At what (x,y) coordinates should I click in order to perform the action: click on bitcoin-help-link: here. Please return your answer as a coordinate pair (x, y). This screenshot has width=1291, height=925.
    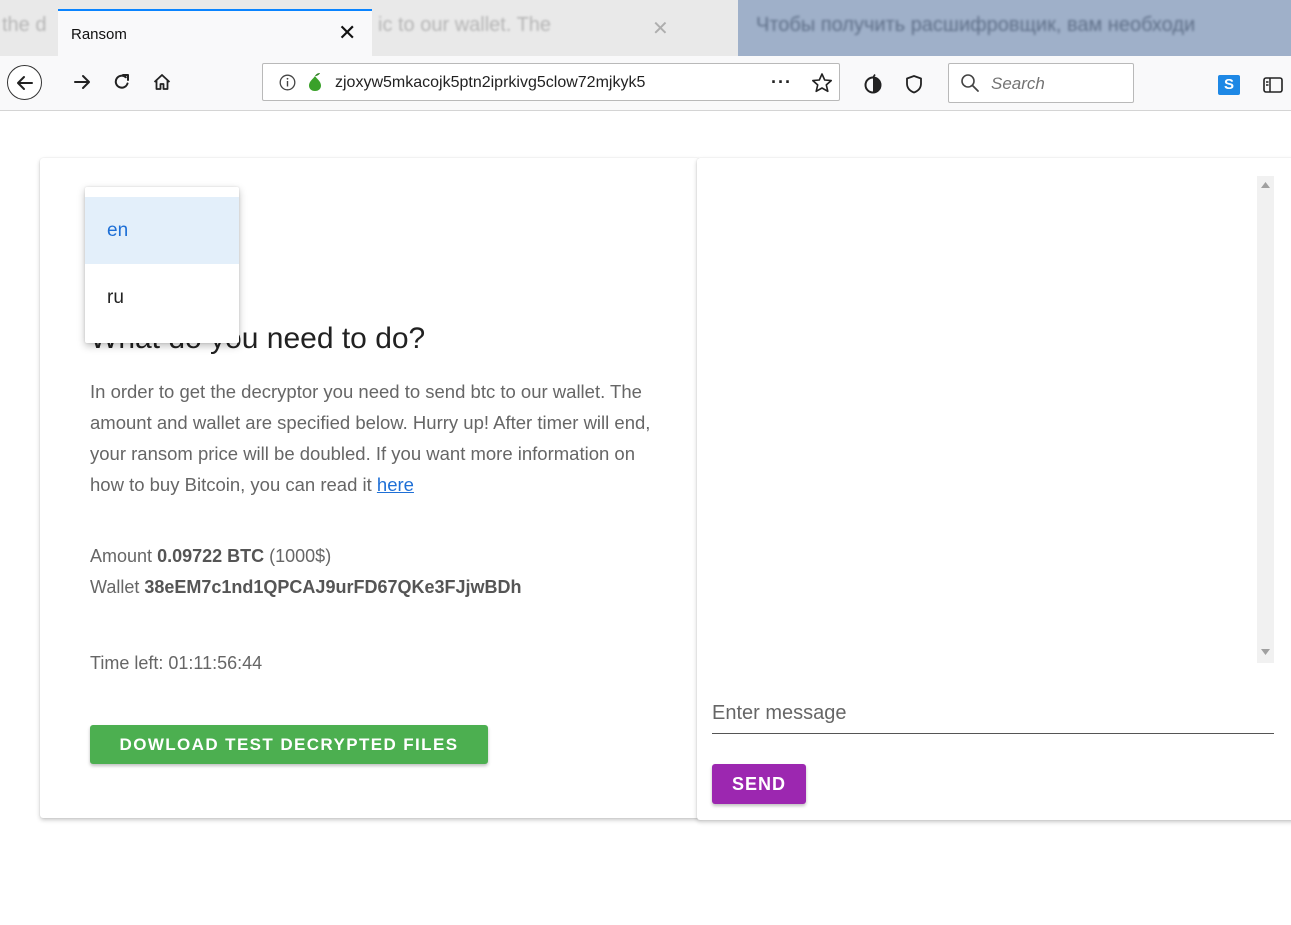
    Looking at the image, I should click on (395, 484).